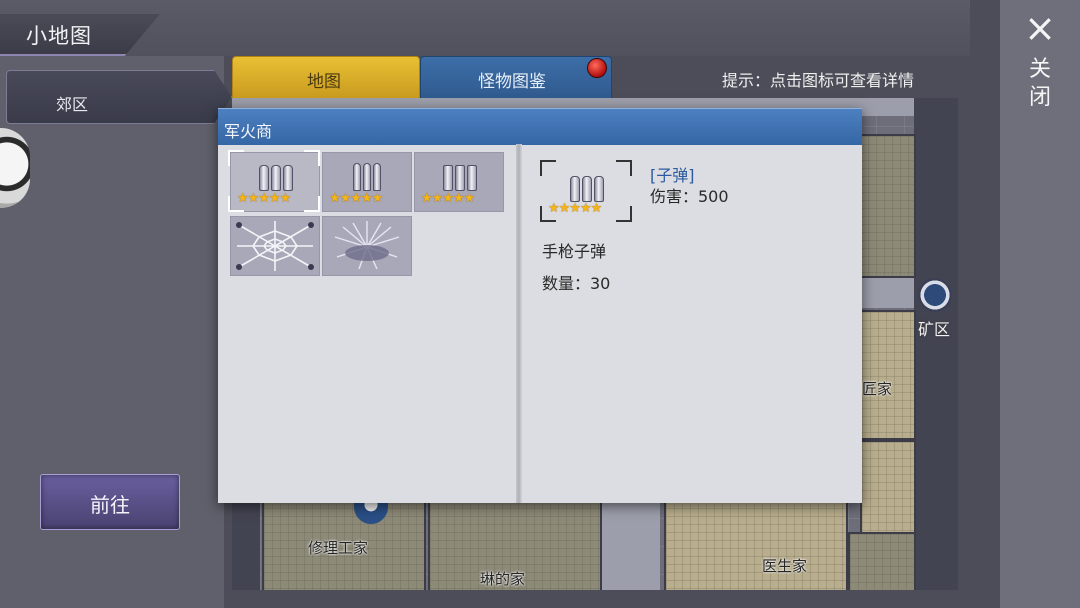 This screenshot has height=608, width=1080. I want to click on map-label-doctor: 医生家, so click(785, 566).